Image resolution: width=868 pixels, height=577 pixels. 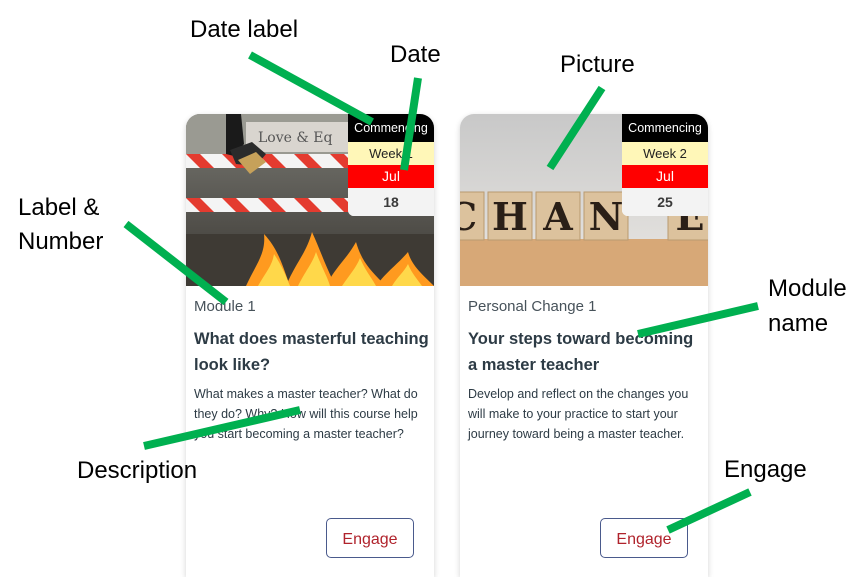 I want to click on annotation-label-line2: Number, so click(x=61, y=241).